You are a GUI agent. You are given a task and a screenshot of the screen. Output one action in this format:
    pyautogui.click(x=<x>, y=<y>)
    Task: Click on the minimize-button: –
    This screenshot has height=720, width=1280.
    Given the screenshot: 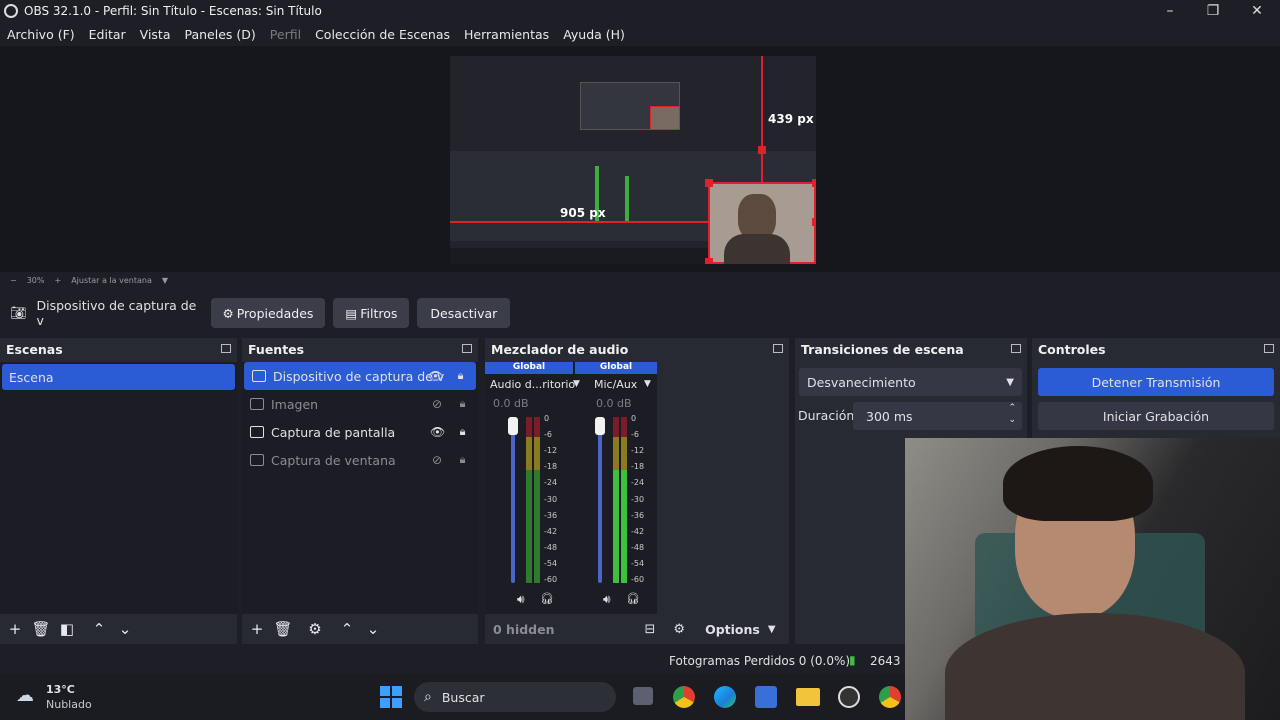 What is the action you would take?
    pyautogui.click(x=1170, y=11)
    